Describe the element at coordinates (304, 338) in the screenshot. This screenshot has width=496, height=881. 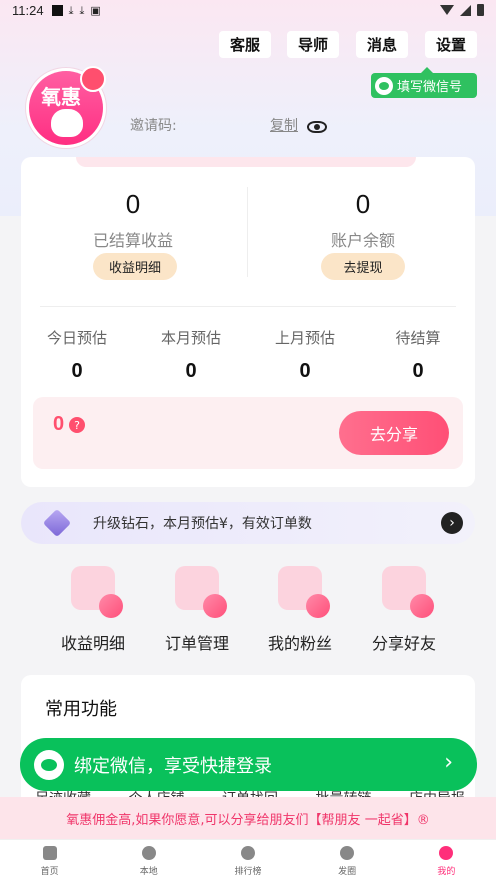
I see `last-month-estimate-label: 上月预估` at that location.